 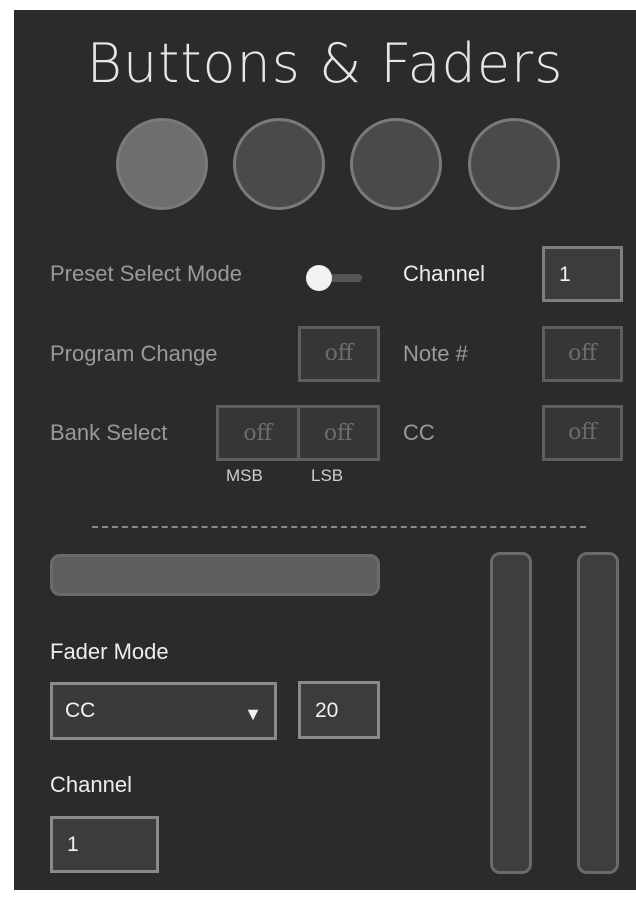 What do you see at coordinates (419, 432) in the screenshot?
I see `cc-label: CC` at bounding box center [419, 432].